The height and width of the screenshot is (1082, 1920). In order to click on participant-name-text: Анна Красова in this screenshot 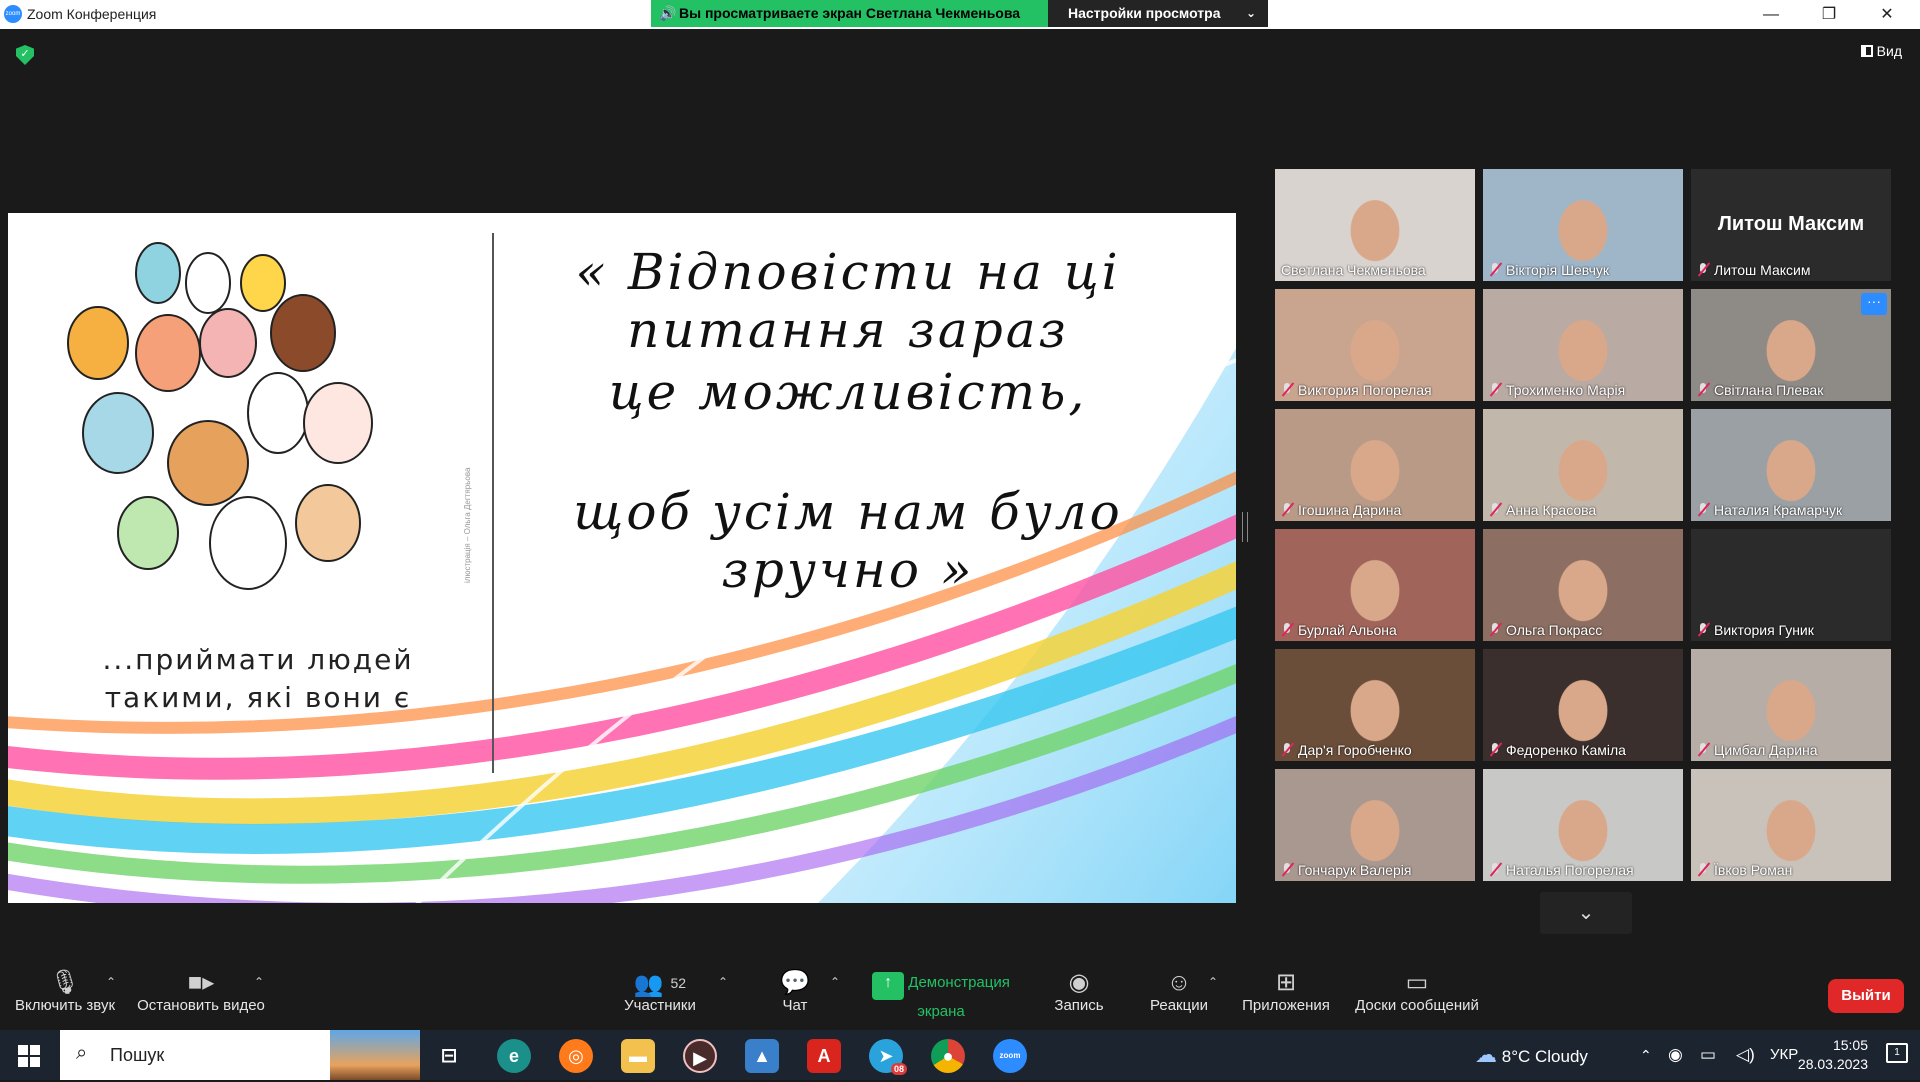, I will do `click(1551, 510)`.